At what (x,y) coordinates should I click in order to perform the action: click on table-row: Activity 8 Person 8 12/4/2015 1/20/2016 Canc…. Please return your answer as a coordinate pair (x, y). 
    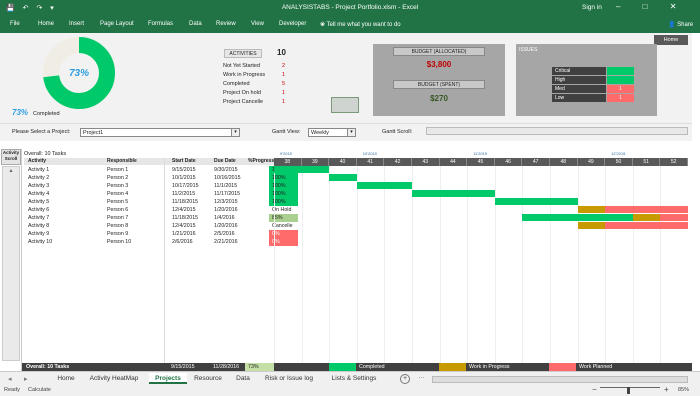
    Looking at the image, I should click on (158, 226).